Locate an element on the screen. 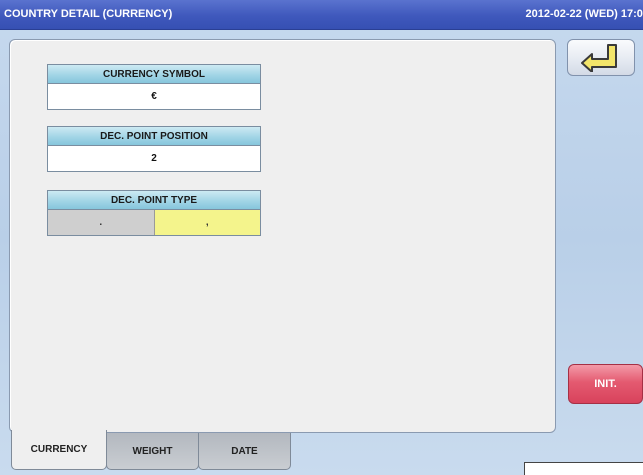 This screenshot has width=643, height=475. dec-point-type-field: DEC. POINT TYPE . , is located at coordinates (154, 213).